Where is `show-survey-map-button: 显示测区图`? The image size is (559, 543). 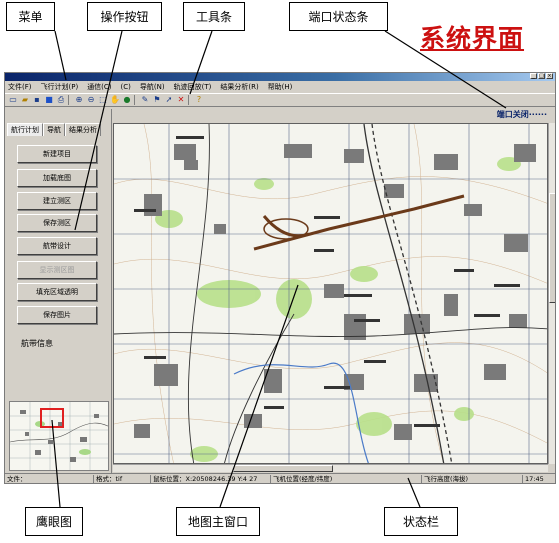 show-survey-map-button: 显示测区图 is located at coordinates (57, 270).